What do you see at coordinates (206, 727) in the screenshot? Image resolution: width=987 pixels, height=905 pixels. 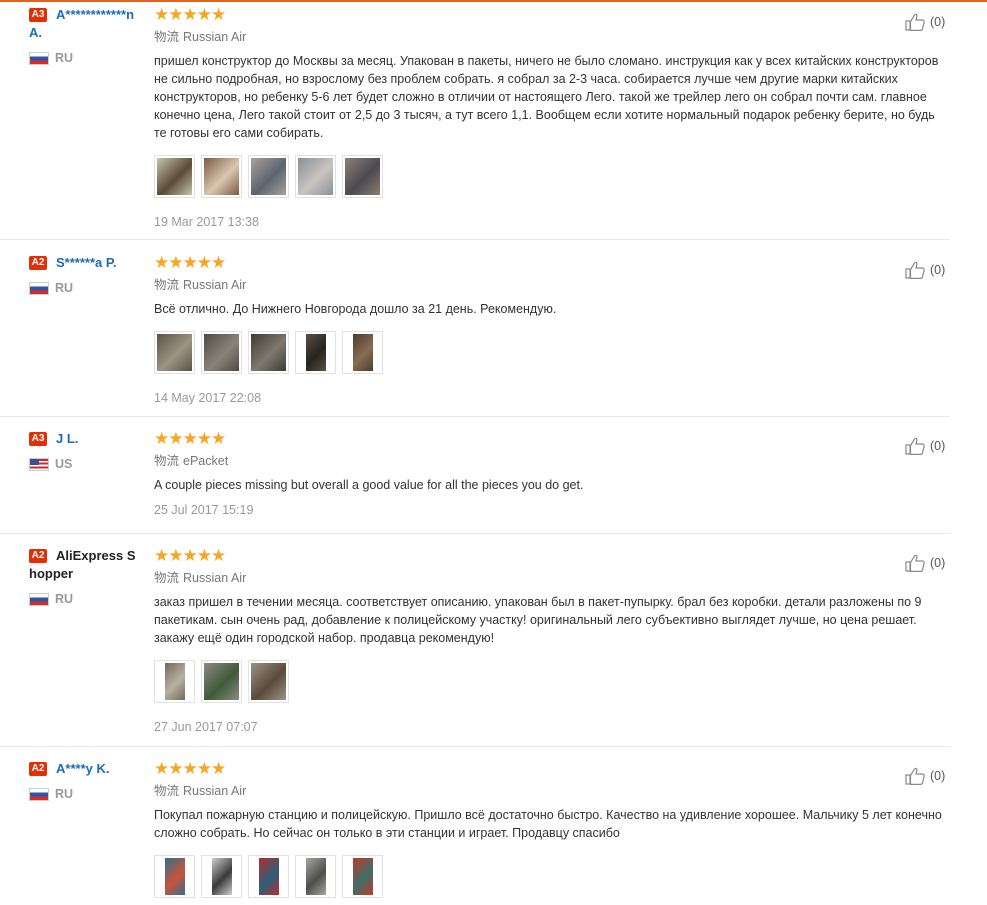 I see `review-date: 27 Jun 2017 07:07` at bounding box center [206, 727].